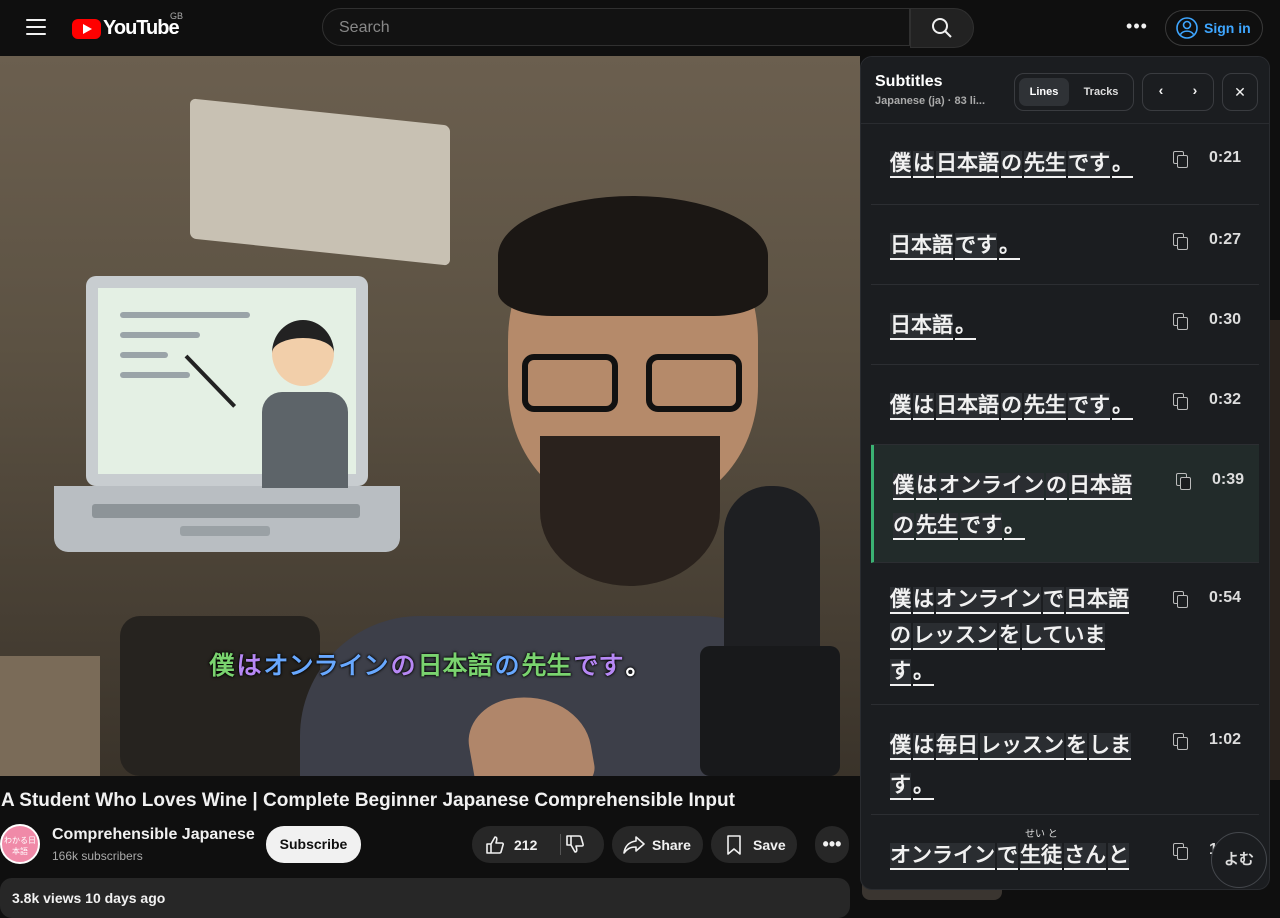 The image size is (1280, 918). I want to click on share-button: Share, so click(657, 844).